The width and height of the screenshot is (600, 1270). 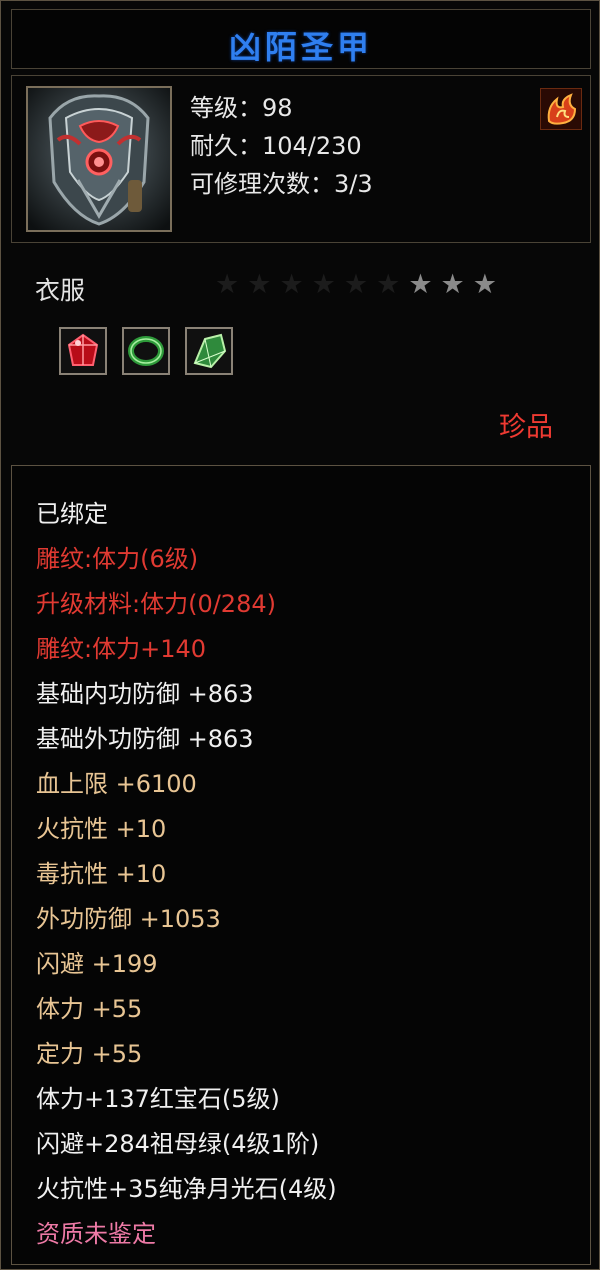 I want to click on star-rating: ★ ★ ★ ★ ★ ★ ★ ★ ★, so click(x=356, y=285).